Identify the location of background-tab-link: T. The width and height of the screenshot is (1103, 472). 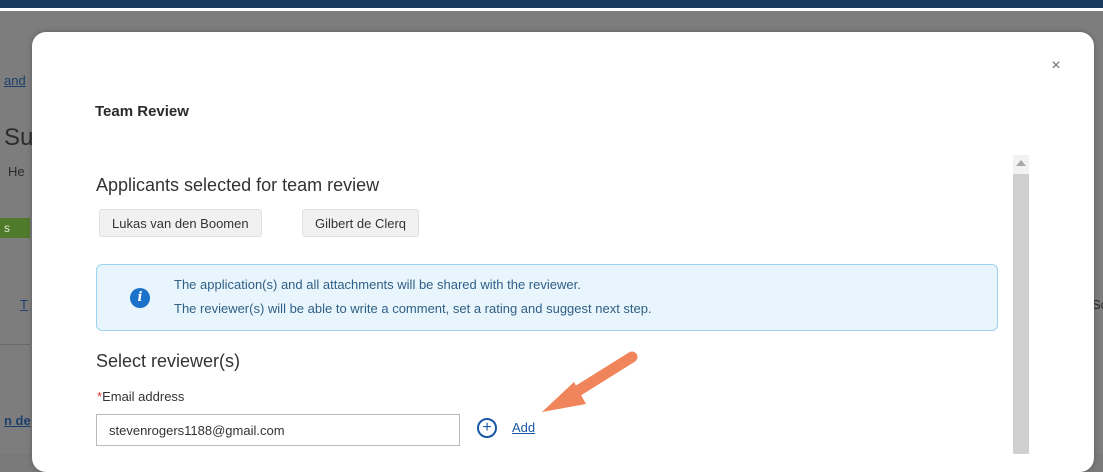
(24, 304).